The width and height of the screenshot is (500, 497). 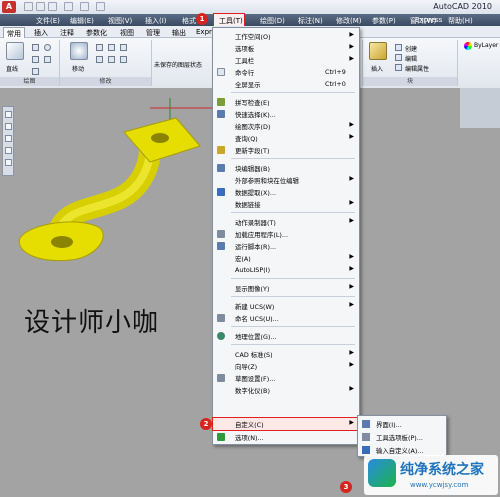 I want to click on mirror-icon, so click(x=99, y=59).